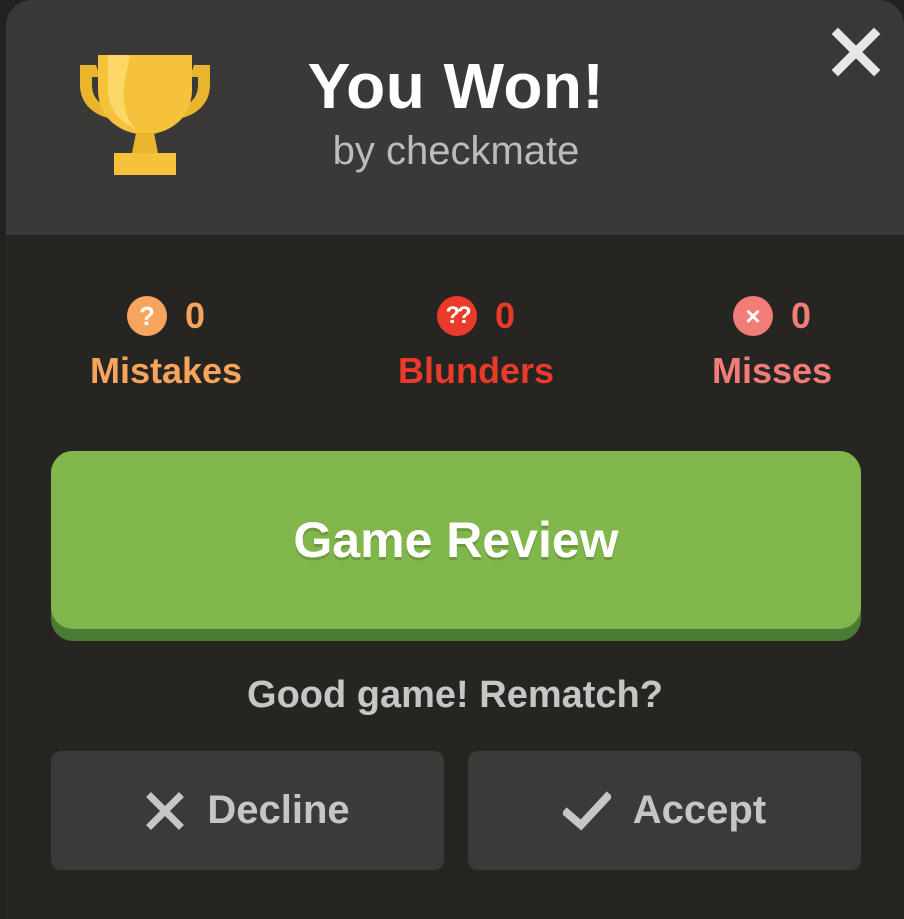 This screenshot has width=904, height=919. Describe the element at coordinates (146, 316) in the screenshot. I see `mistake-icon: ?` at that location.